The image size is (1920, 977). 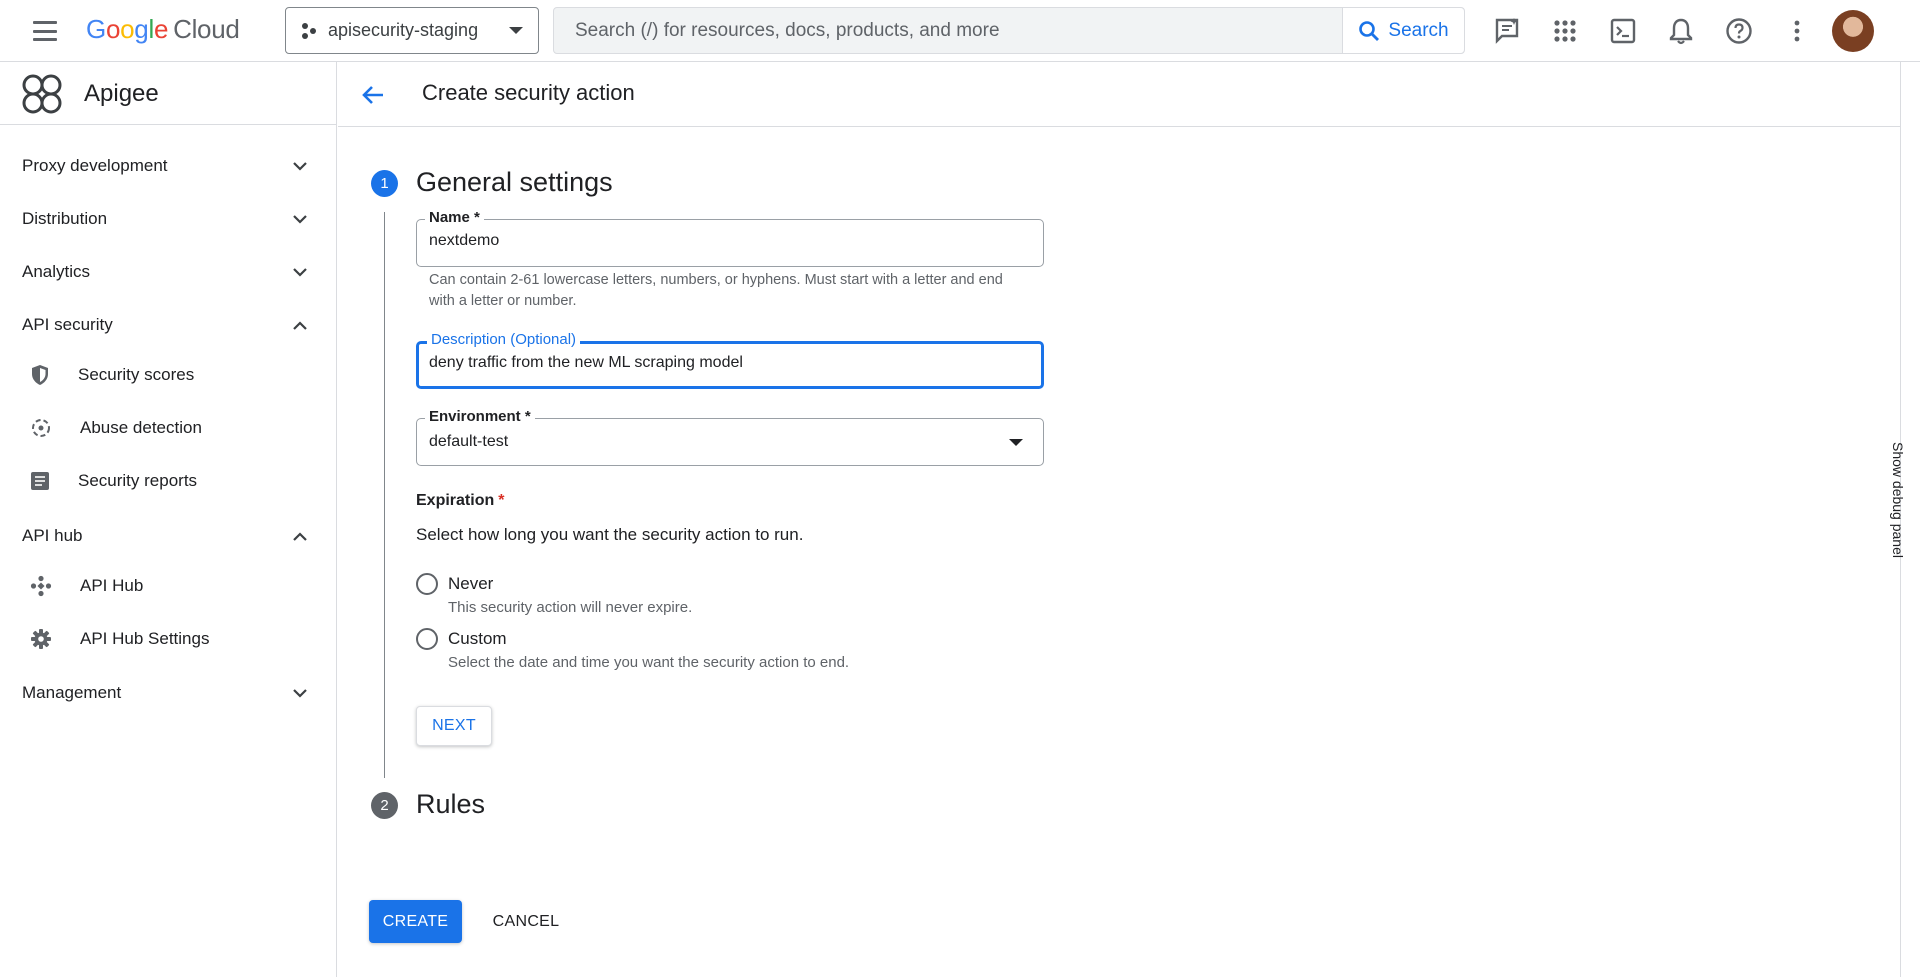 I want to click on sidebar-item-abuse-detection: Abuse detection, so click(x=168, y=428).